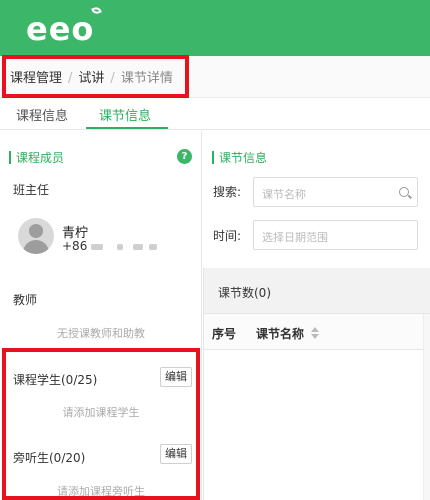 This screenshot has width=430, height=500. What do you see at coordinates (110, 246) in the screenshot?
I see `head-teacher-phone: +86` at bounding box center [110, 246].